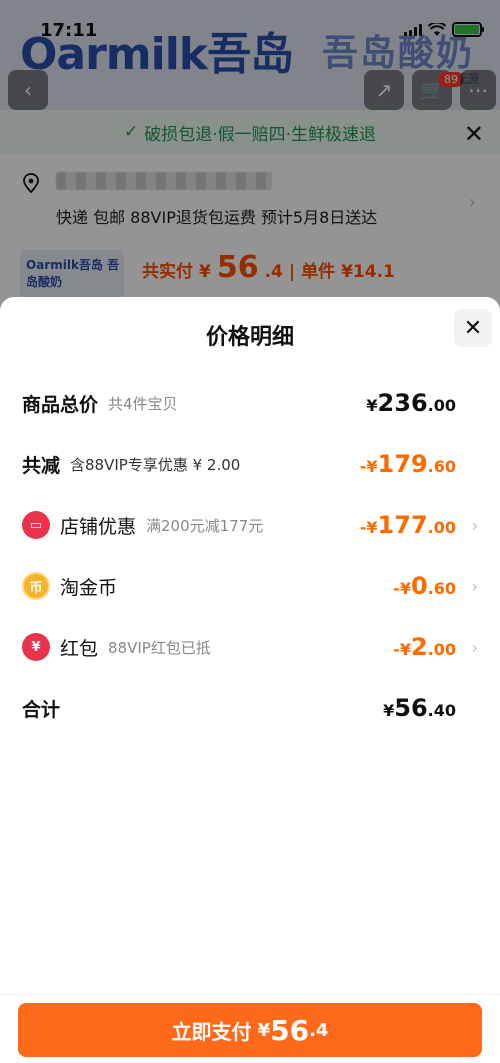 This screenshot has width=500, height=1063. I want to click on row-amount: -¥ 2.00, so click(424, 647).